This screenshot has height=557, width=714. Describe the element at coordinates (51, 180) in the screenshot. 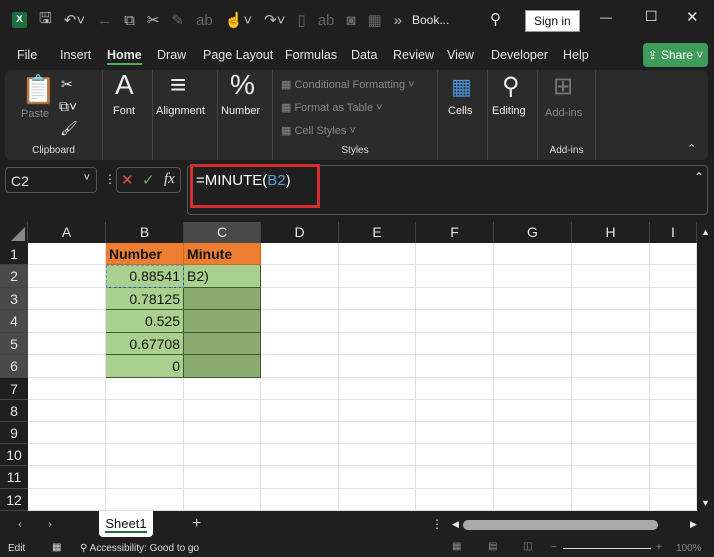

I see `name-box: C2 ˅` at that location.